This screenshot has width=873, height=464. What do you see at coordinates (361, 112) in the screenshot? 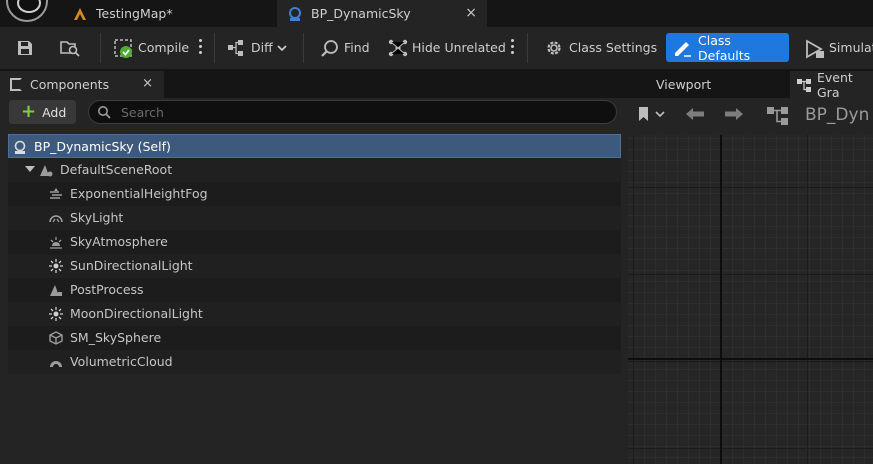
I see `search-input` at bounding box center [361, 112].